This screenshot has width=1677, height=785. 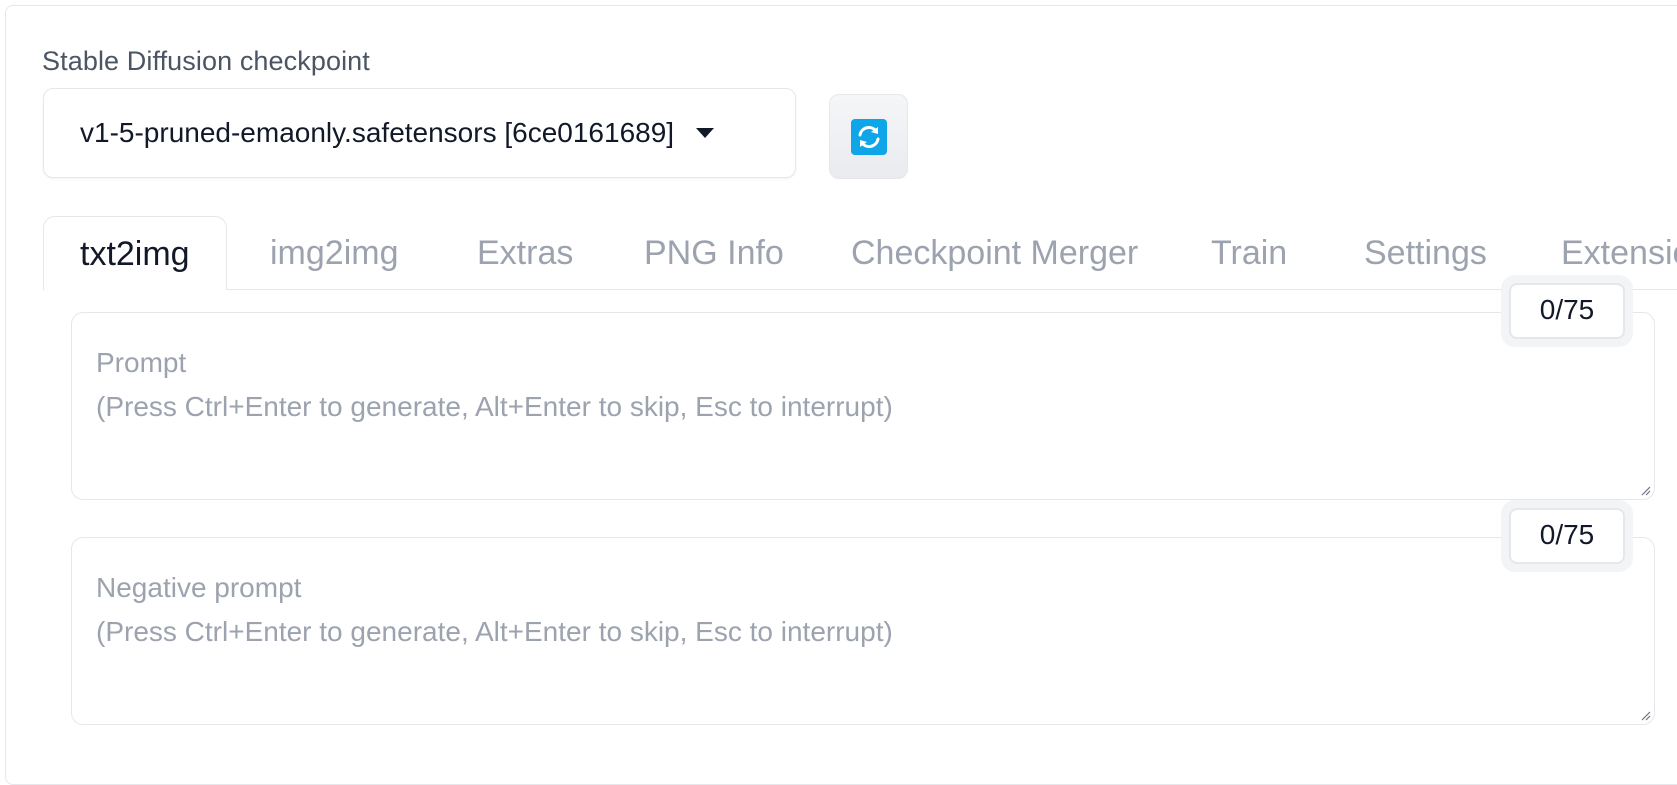 What do you see at coordinates (525, 253) in the screenshot?
I see `tab-extras: Extras` at bounding box center [525, 253].